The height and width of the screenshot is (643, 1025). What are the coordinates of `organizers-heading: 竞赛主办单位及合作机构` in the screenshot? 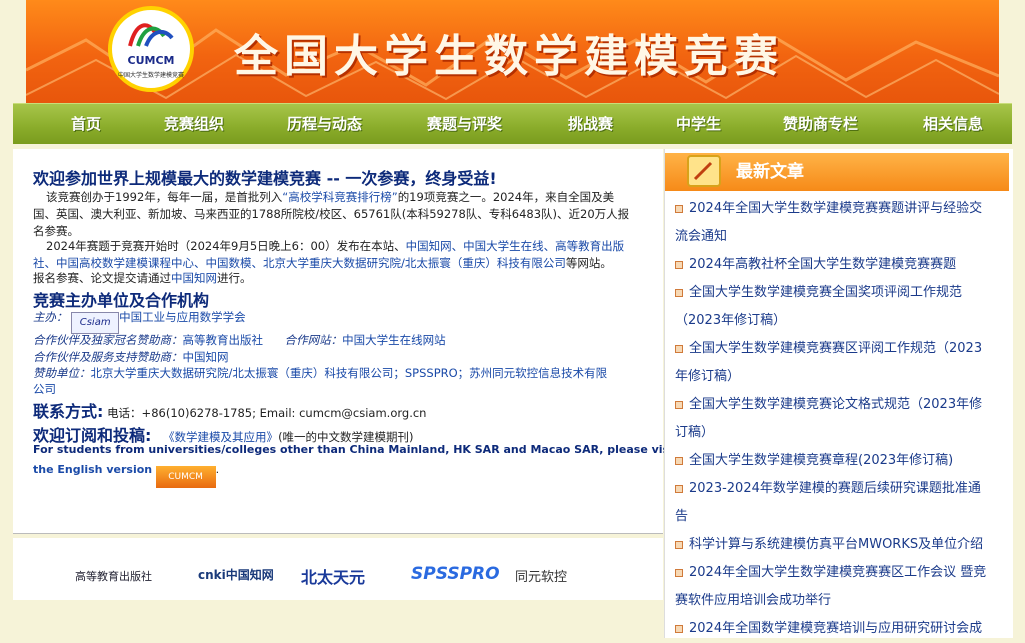 It's located at (121, 300).